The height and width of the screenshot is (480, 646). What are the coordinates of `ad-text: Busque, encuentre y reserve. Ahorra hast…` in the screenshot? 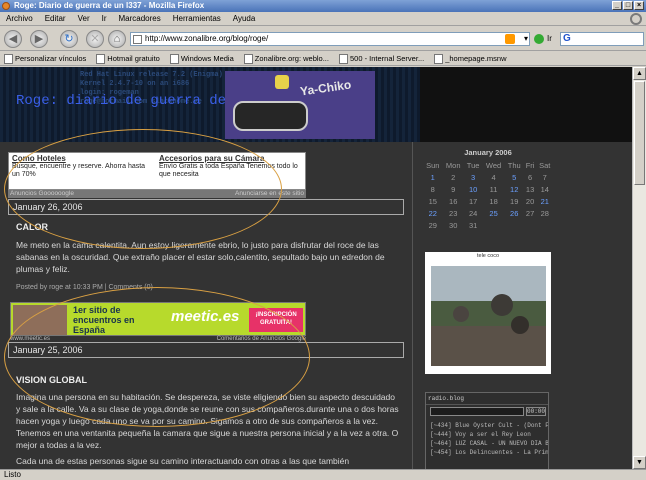 It's located at (79, 170).